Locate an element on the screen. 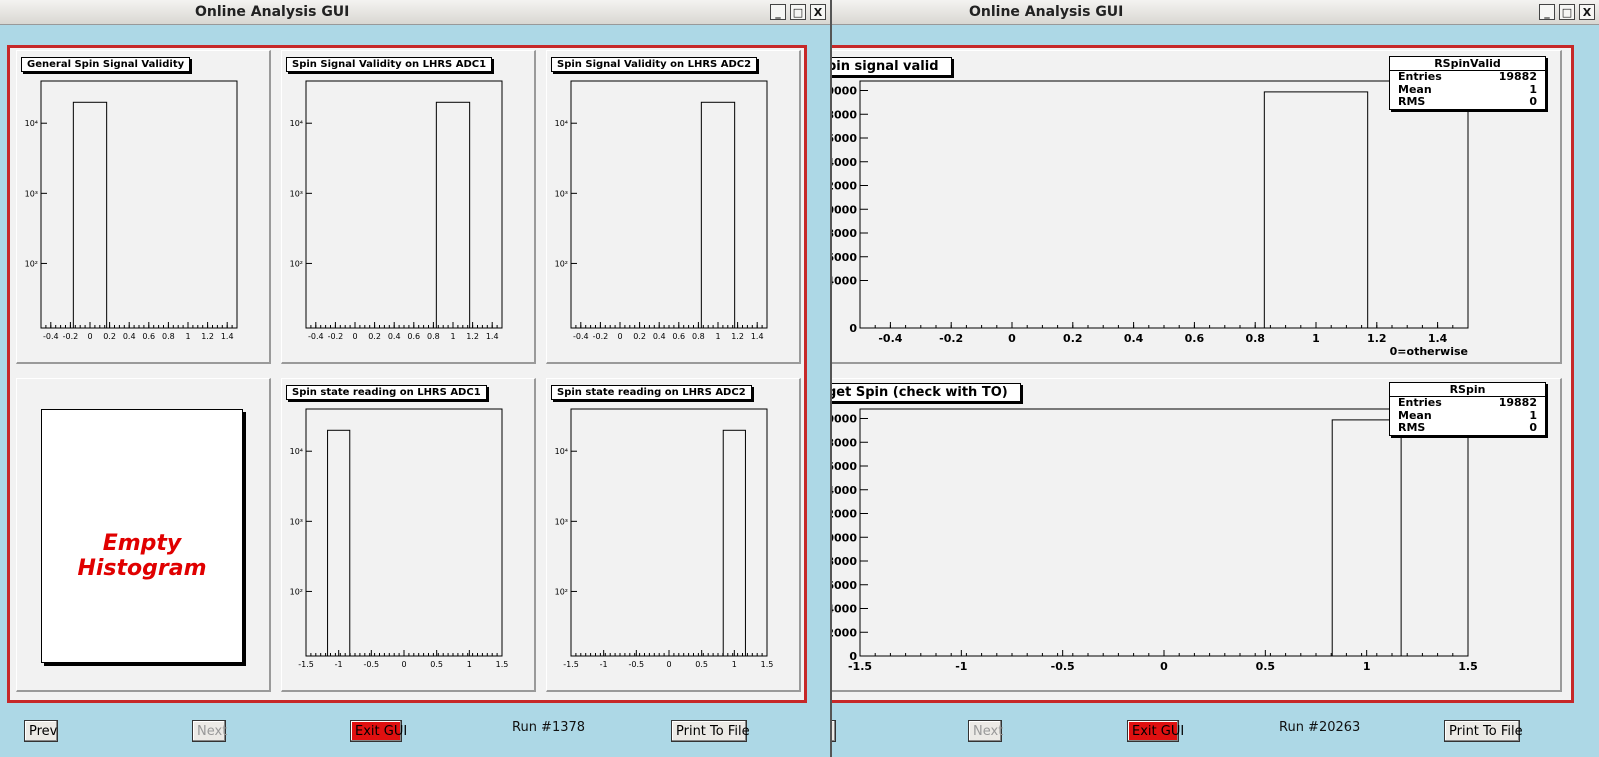 This screenshot has height=757, width=1599. empty-histogram-text: Empty Histogram is located at coordinates (142, 556).